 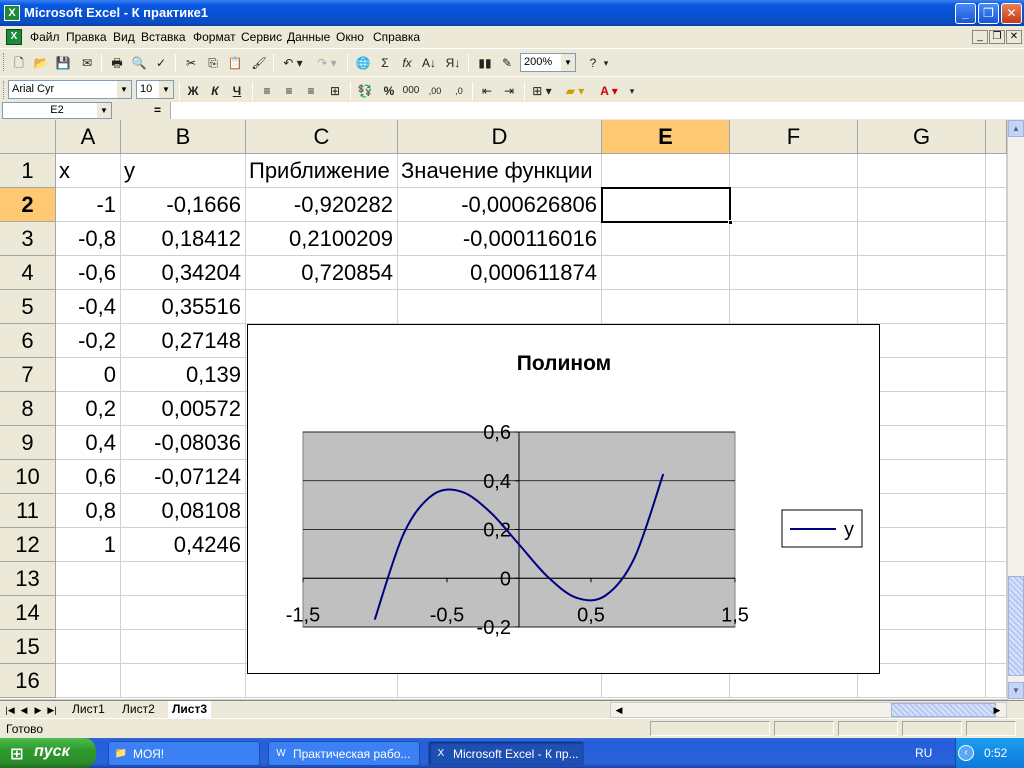 I want to click on cell-d4: 0,000611874, so click(x=500, y=273).